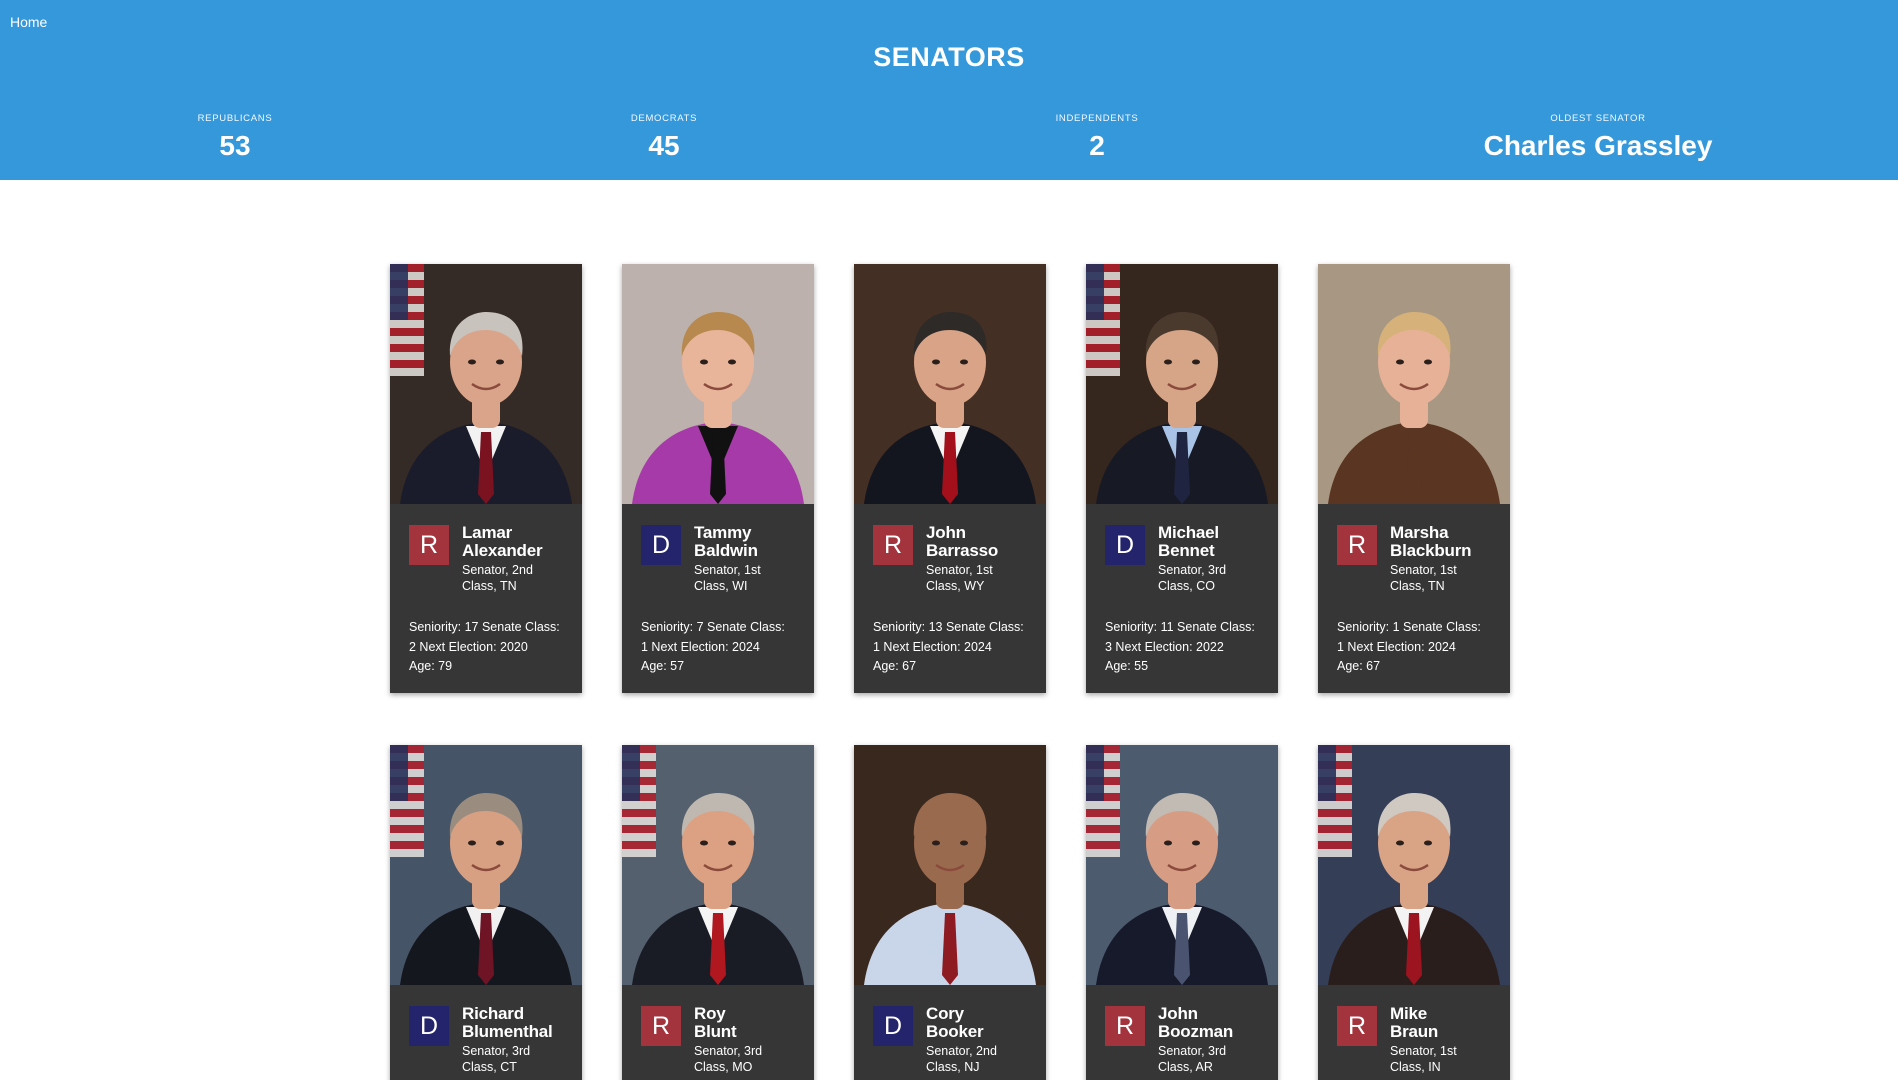 The height and width of the screenshot is (1080, 1898). What do you see at coordinates (955, 1031) in the screenshot?
I see `senator-last-name: Booker` at bounding box center [955, 1031].